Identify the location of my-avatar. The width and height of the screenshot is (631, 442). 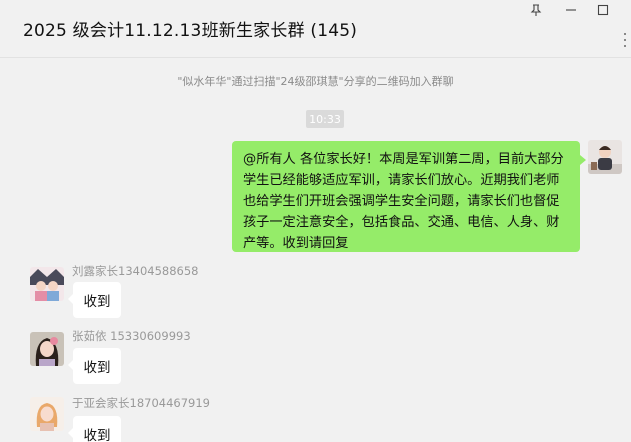
(605, 157).